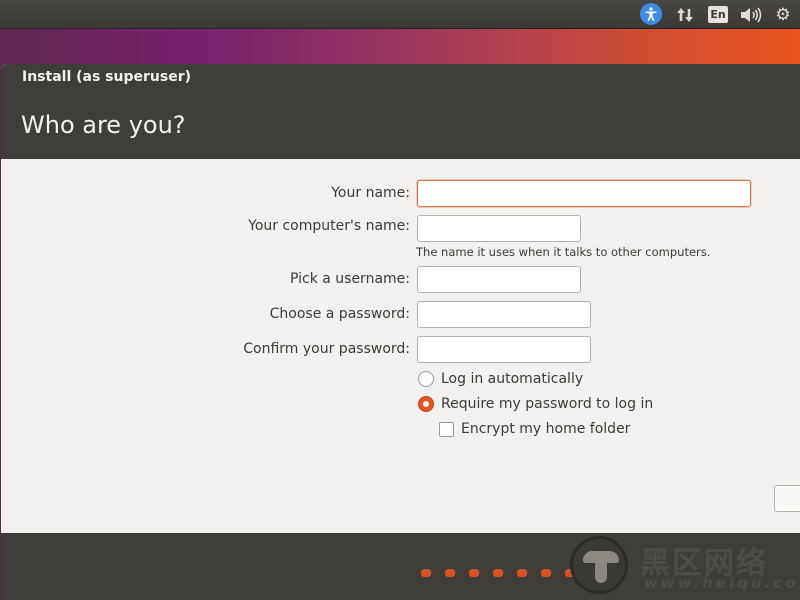 This screenshot has height=600, width=800. I want to click on require-password-radio, so click(426, 404).